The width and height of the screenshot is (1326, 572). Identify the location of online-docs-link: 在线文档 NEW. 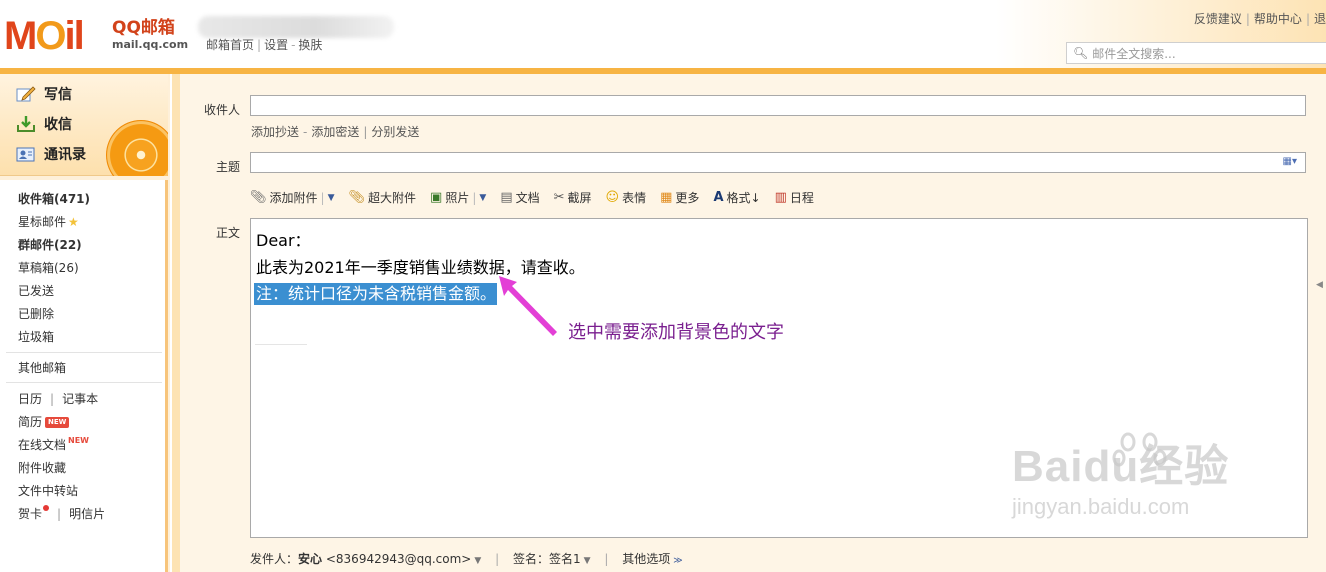
(53, 444).